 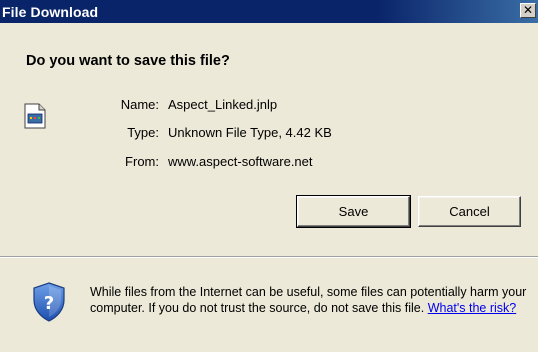 What do you see at coordinates (269, 11) in the screenshot?
I see `title-bar: File Download ✕` at bounding box center [269, 11].